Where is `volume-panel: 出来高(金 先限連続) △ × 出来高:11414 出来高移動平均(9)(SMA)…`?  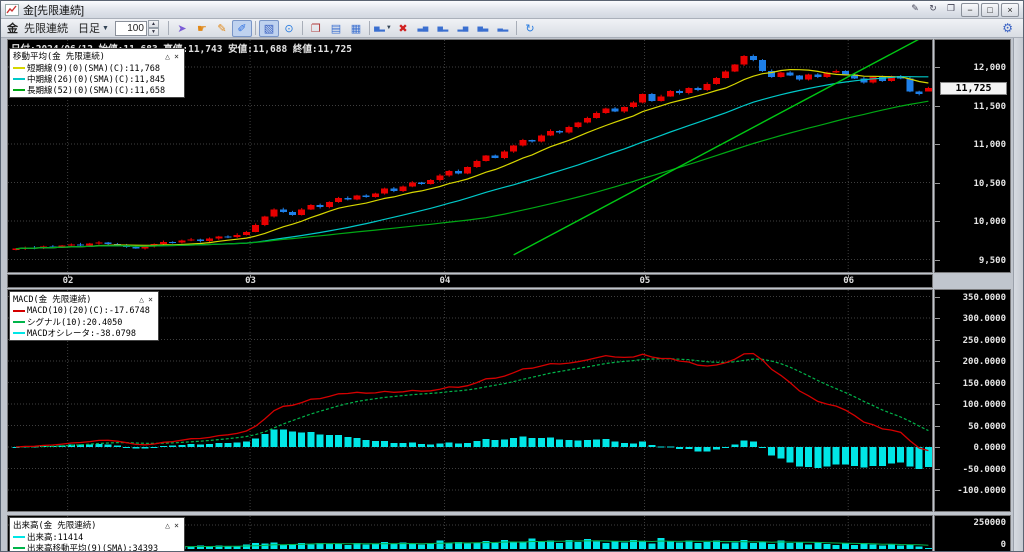 volume-panel: 出来高(金 先限連続) △ × 出来高:11414 出来高移動平均(9)(SMA)… is located at coordinates (509, 533).